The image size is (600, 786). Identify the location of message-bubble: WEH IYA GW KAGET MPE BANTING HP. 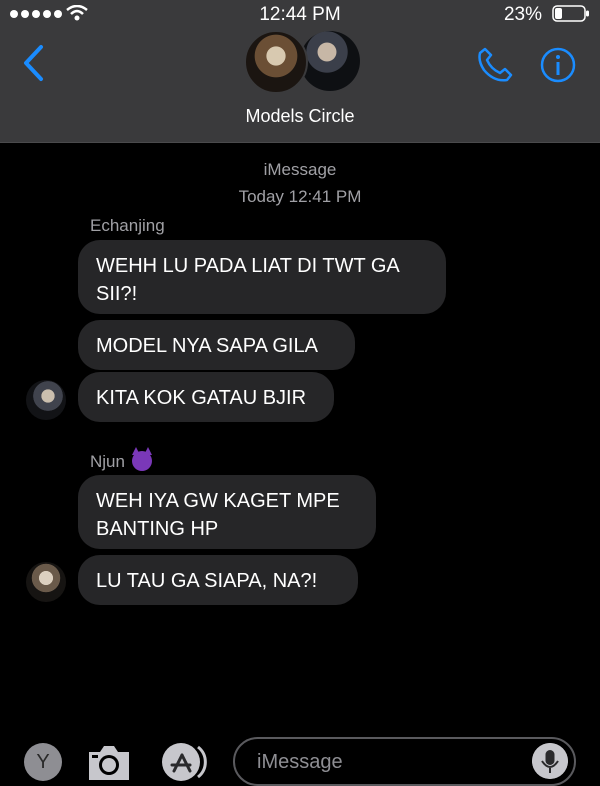
(227, 512).